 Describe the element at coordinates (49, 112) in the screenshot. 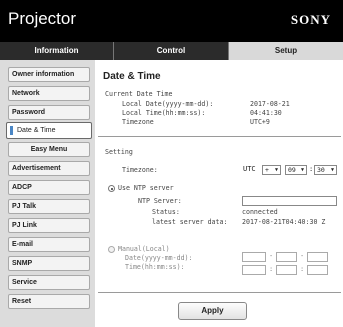

I see `sidebar-item-password: Password` at that location.